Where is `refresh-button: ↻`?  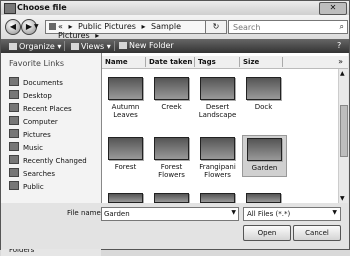
refresh-button: ↻ is located at coordinates (216, 27).